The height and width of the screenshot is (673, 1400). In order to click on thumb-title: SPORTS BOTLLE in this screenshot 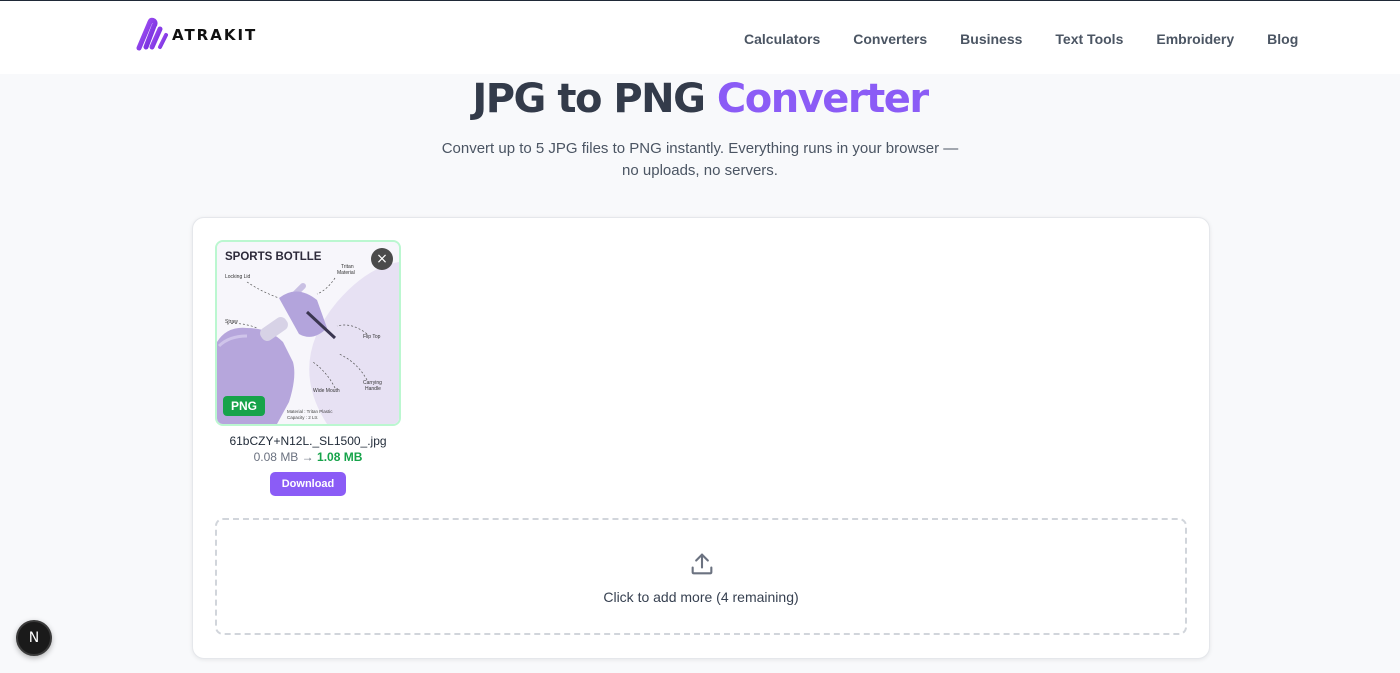, I will do `click(273, 257)`.